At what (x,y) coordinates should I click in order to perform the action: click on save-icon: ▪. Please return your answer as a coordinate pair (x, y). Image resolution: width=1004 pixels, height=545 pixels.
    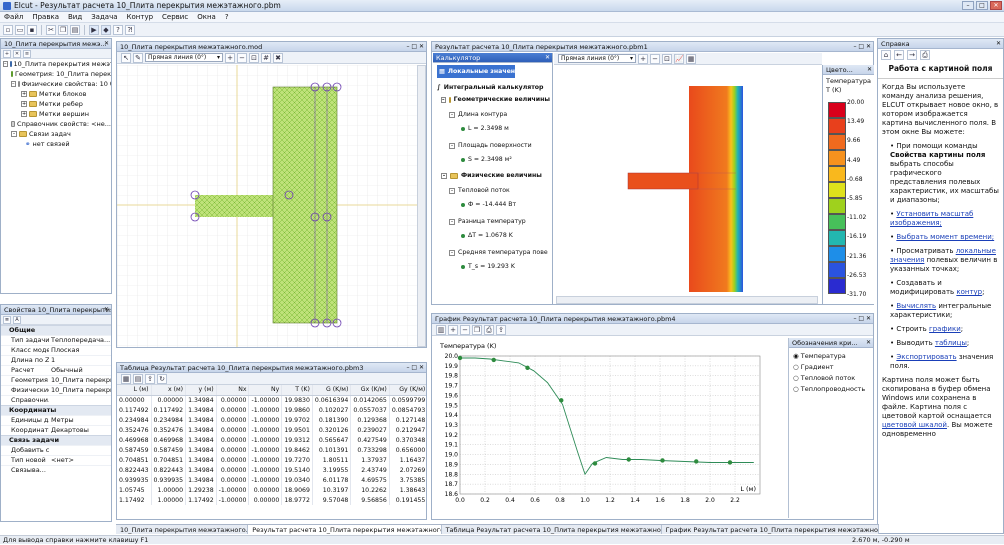
    Looking at the image, I should click on (32, 29).